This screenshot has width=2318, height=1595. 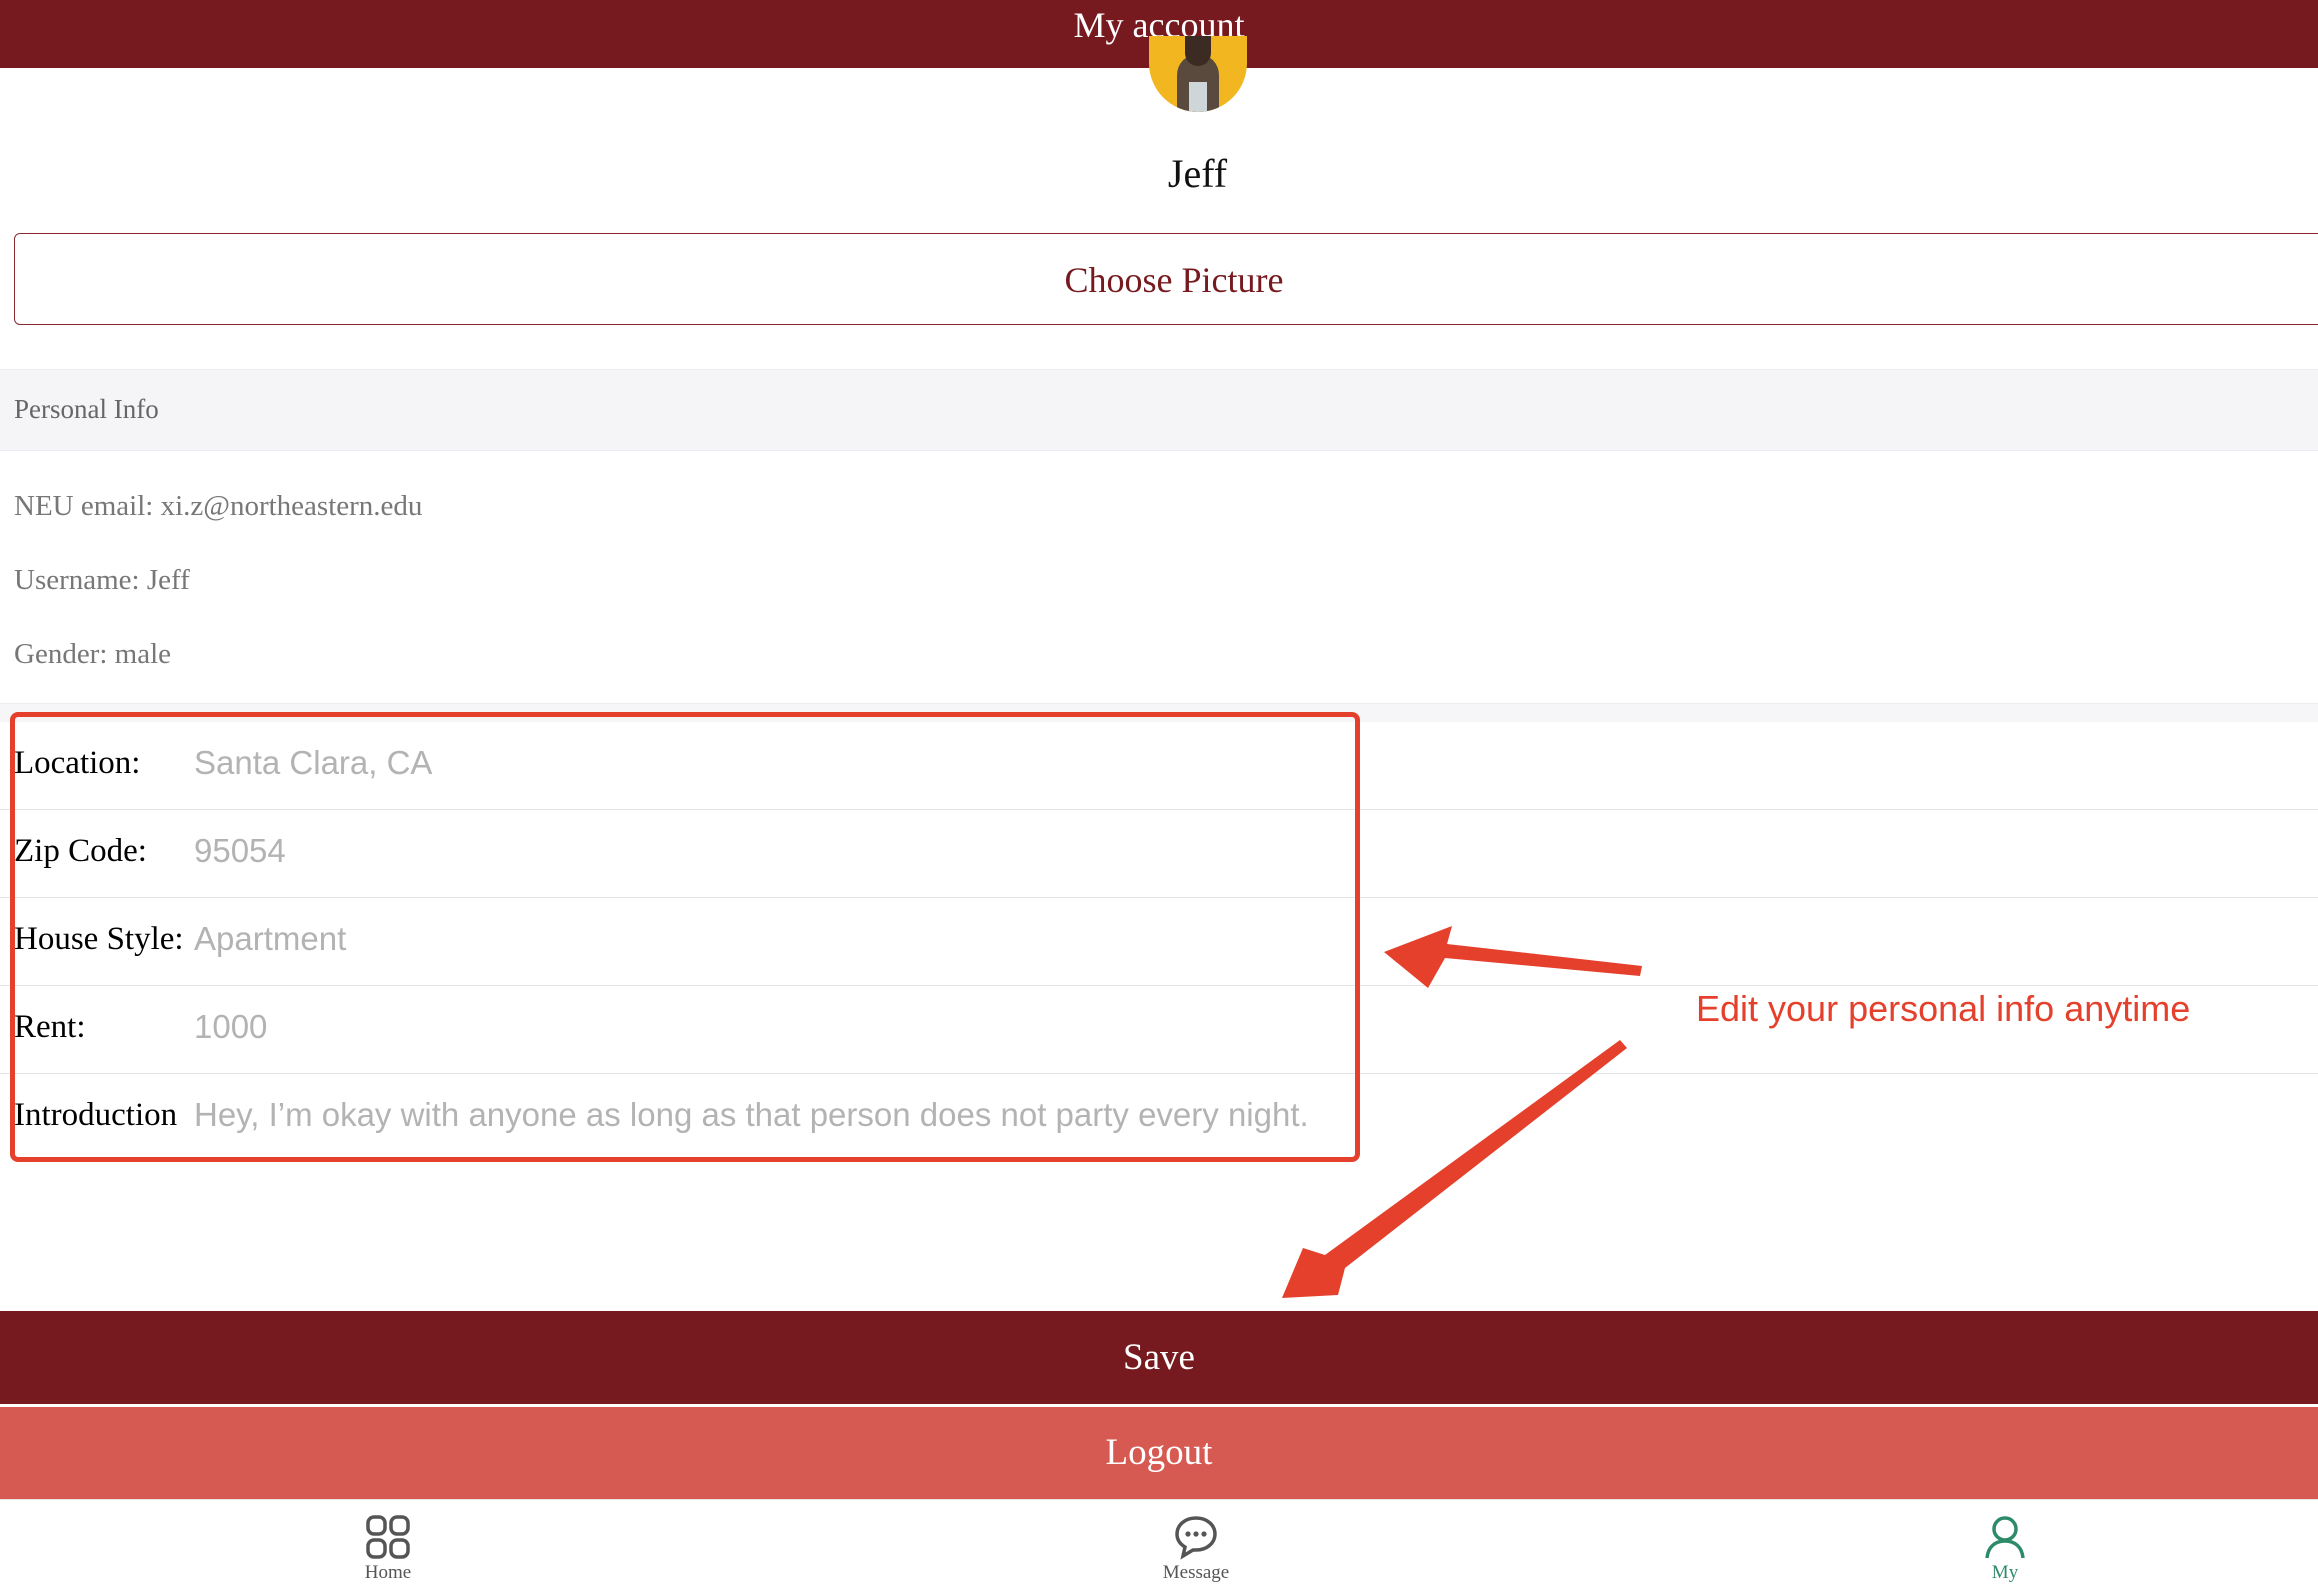 I want to click on bottom-tab-bar: Home Message My, so click(x=1159, y=1547).